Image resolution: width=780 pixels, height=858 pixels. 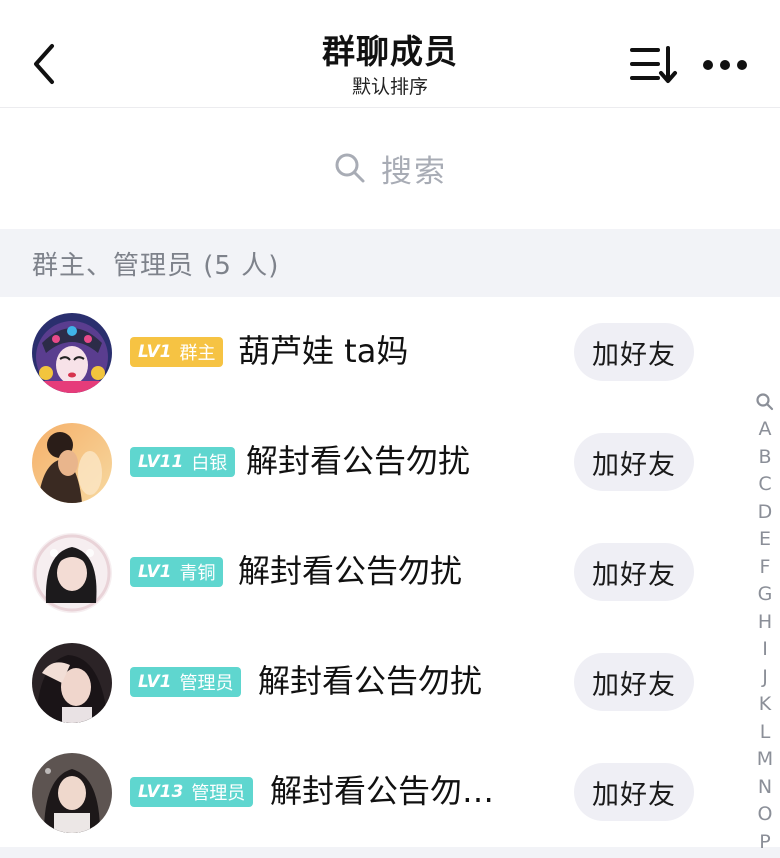 I want to click on level-badge: LV13 管理员, so click(x=192, y=792).